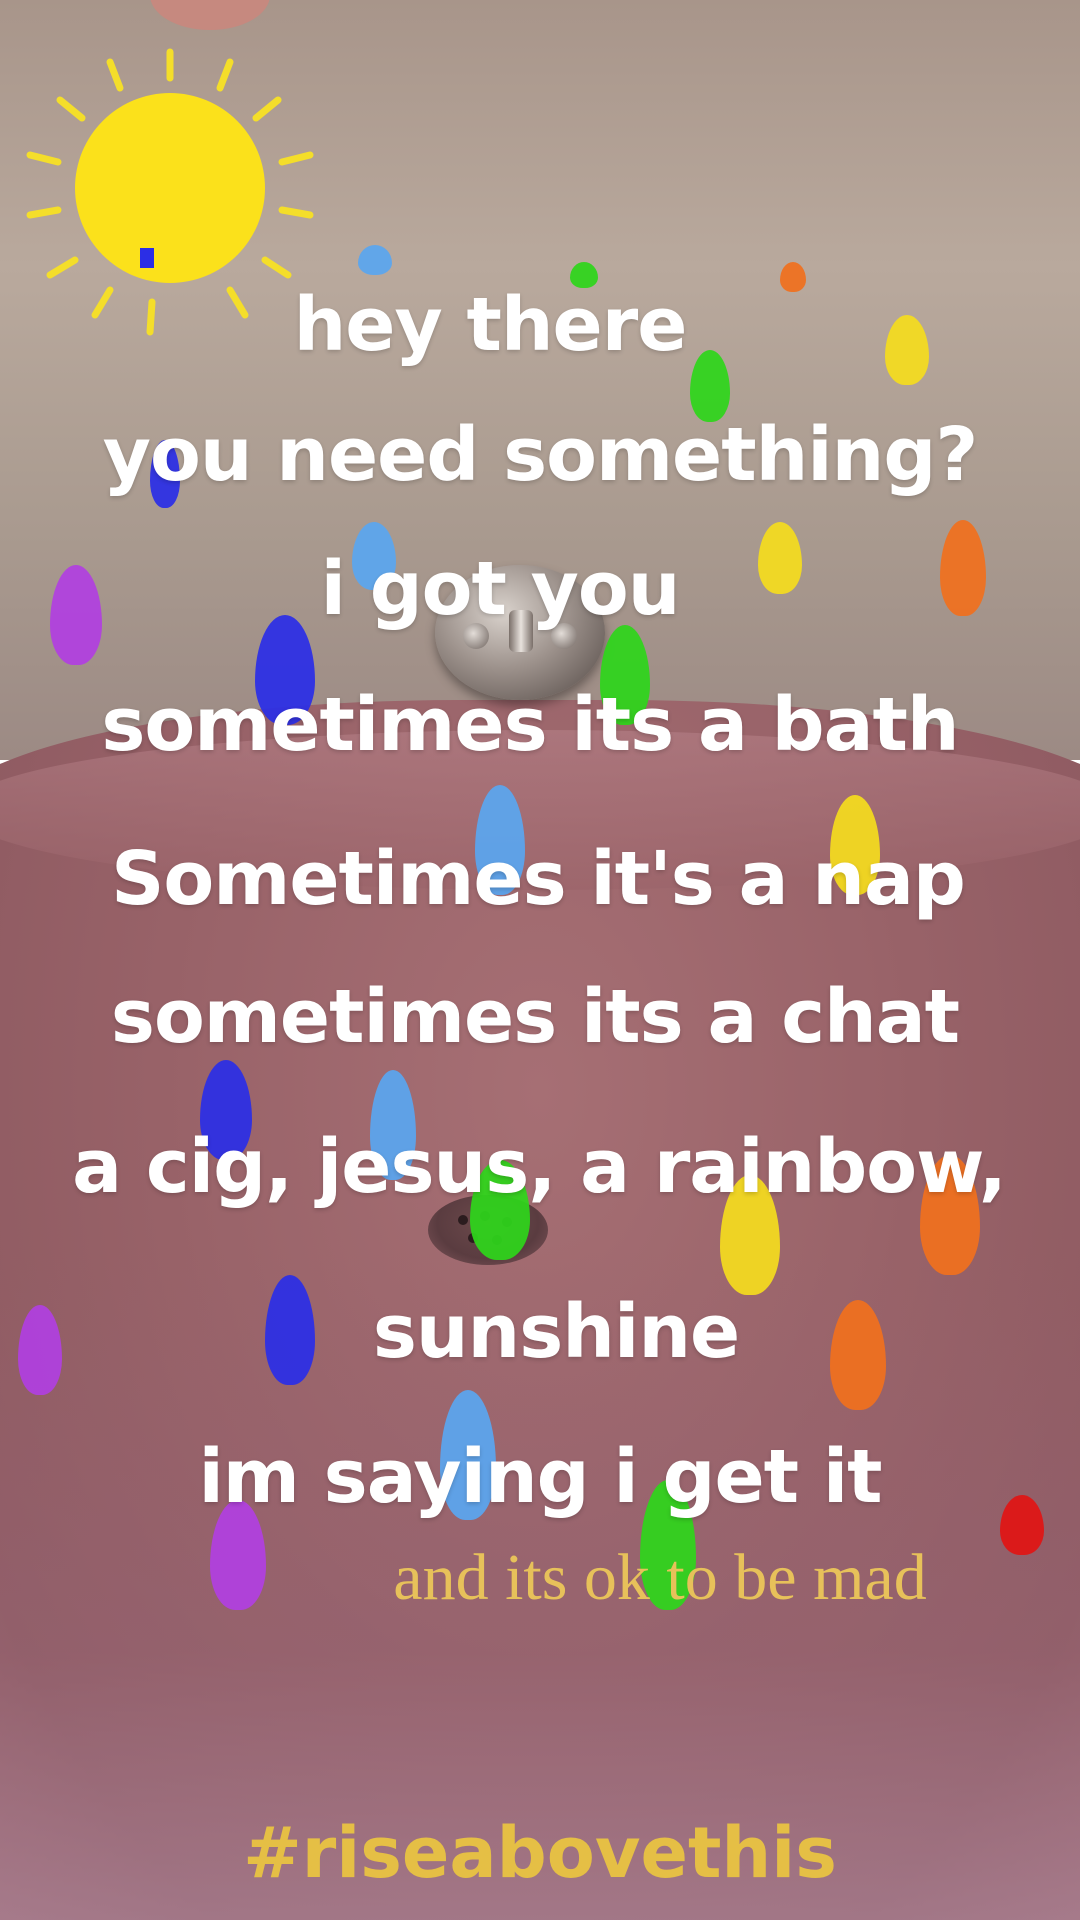  I want to click on lyric-line: sunshine, so click(556, 1332).